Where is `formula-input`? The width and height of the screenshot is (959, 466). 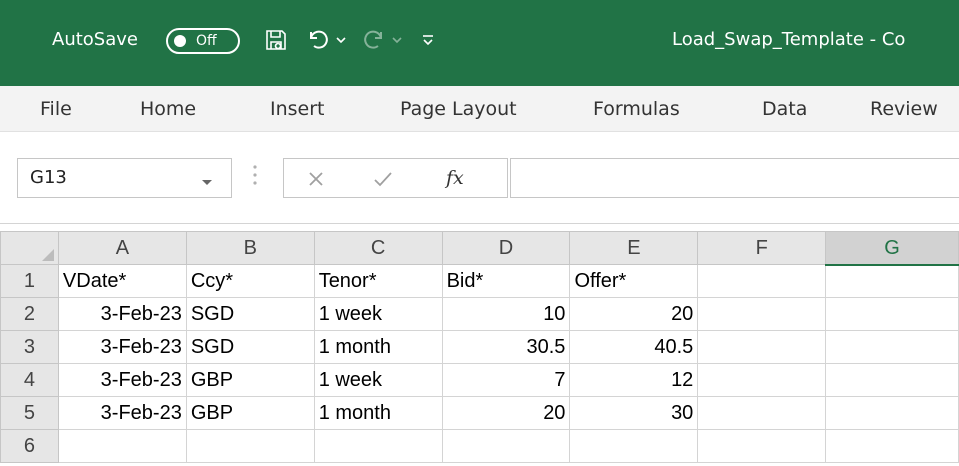
formula-input is located at coordinates (734, 178).